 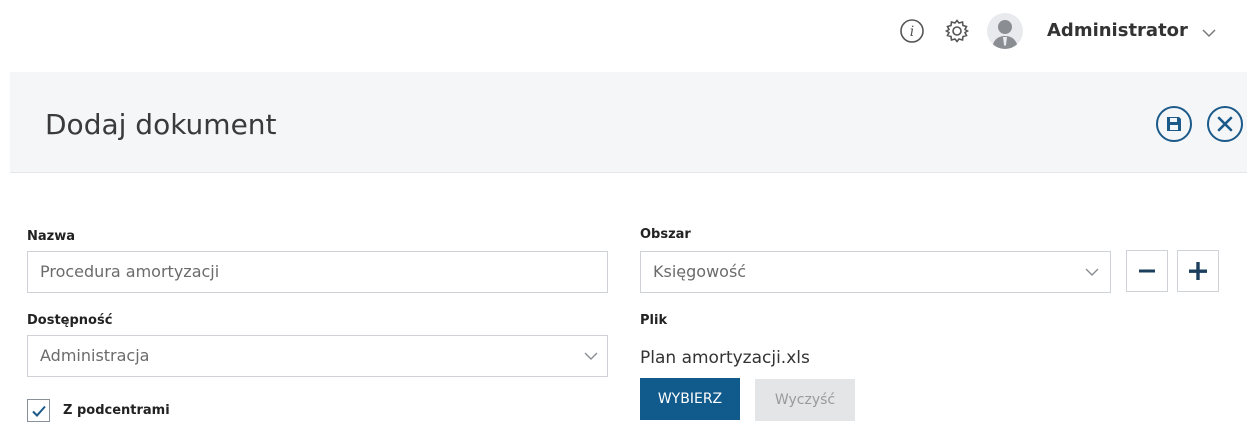 I want to click on remove-area-button, so click(x=1147, y=271).